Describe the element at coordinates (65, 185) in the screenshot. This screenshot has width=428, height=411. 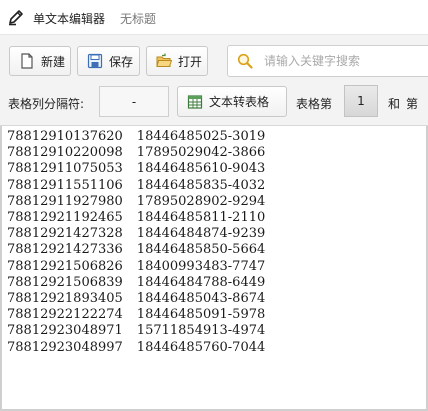
I see `line-id: 78812911551106` at that location.